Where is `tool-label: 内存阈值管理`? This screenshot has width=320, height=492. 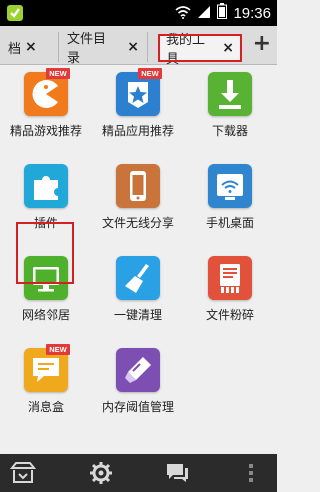 tool-label: 内存阈值管理 is located at coordinates (137, 407).